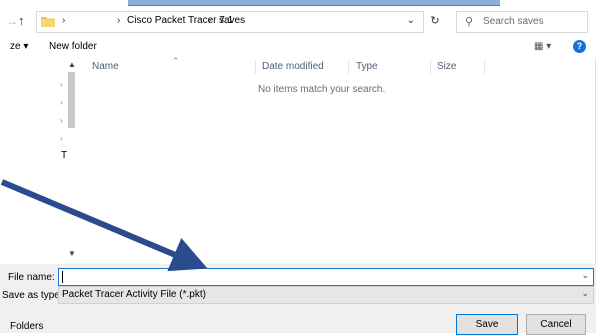  What do you see at coordinates (322, 89) in the screenshot?
I see `empty-list-message: No items match your search.` at bounding box center [322, 89].